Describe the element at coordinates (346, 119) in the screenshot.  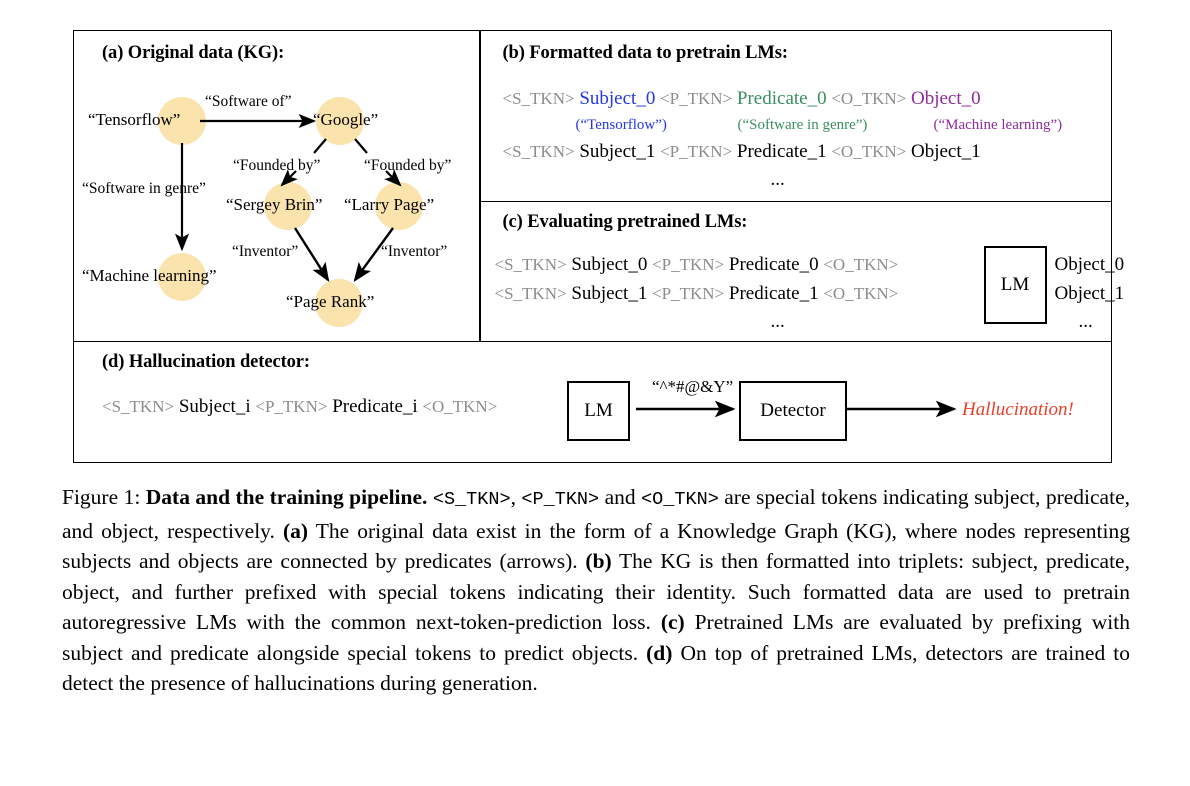
I see `kg-label-google: “Google”` at that location.